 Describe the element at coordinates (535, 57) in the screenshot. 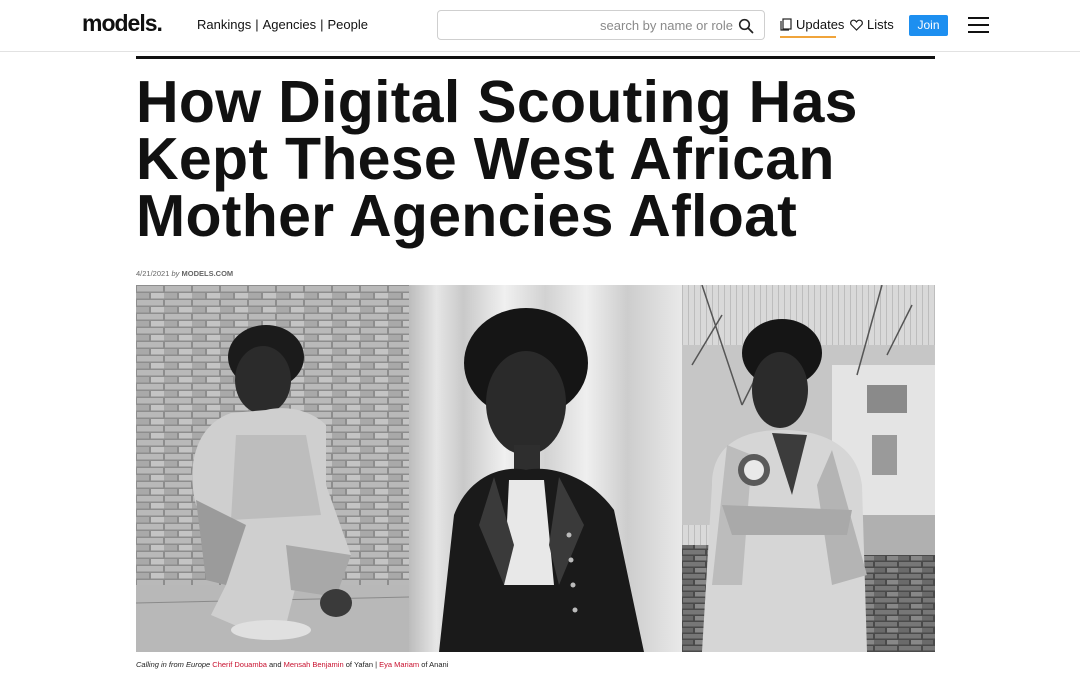

I see `headline-rule` at that location.